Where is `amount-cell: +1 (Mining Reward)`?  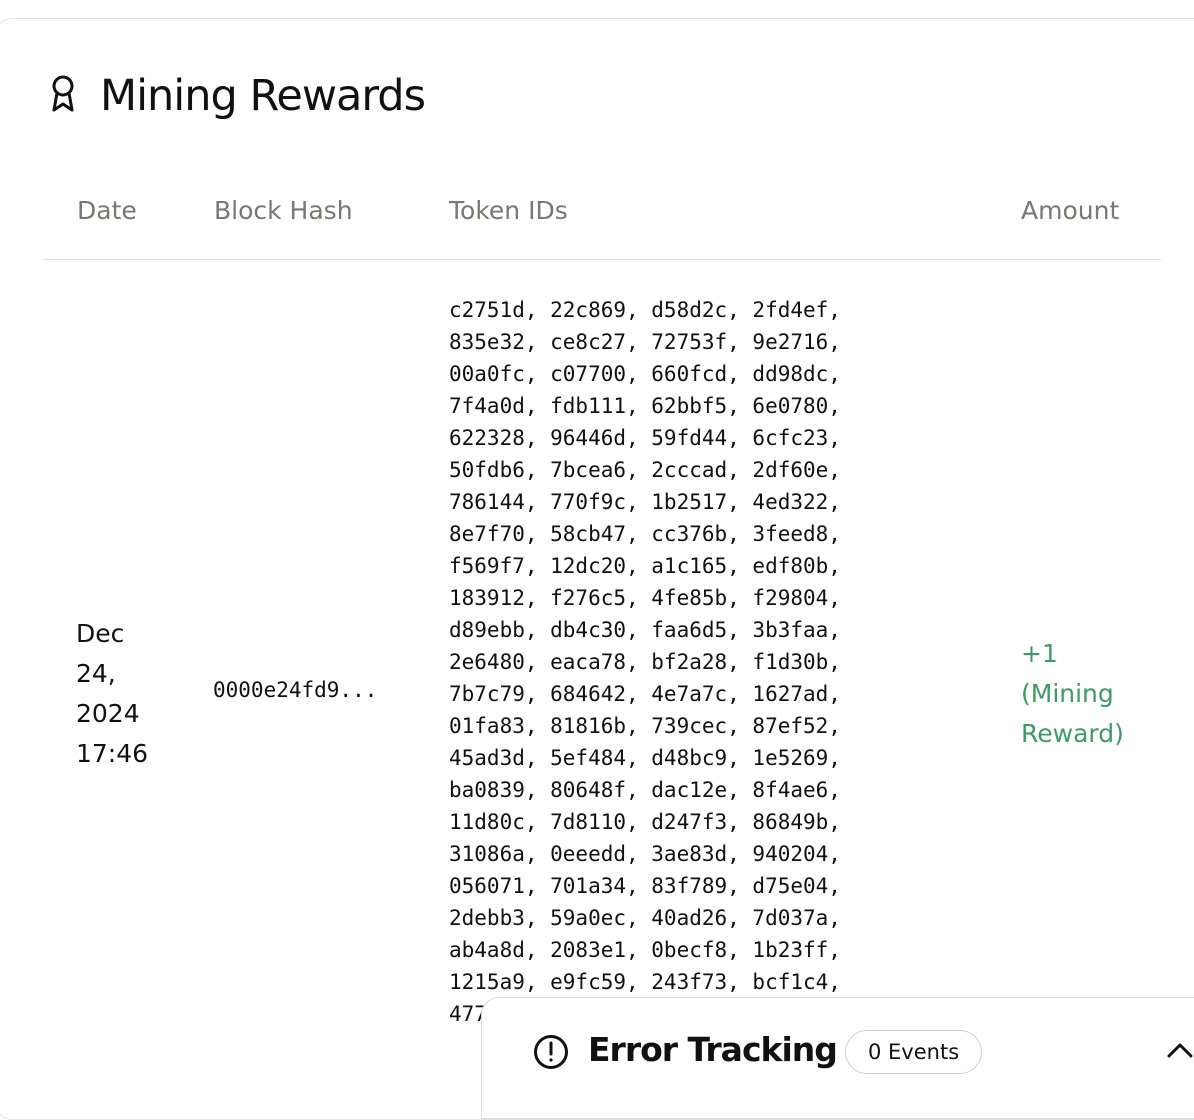 amount-cell: +1 (Mining Reward) is located at coordinates (1072, 693).